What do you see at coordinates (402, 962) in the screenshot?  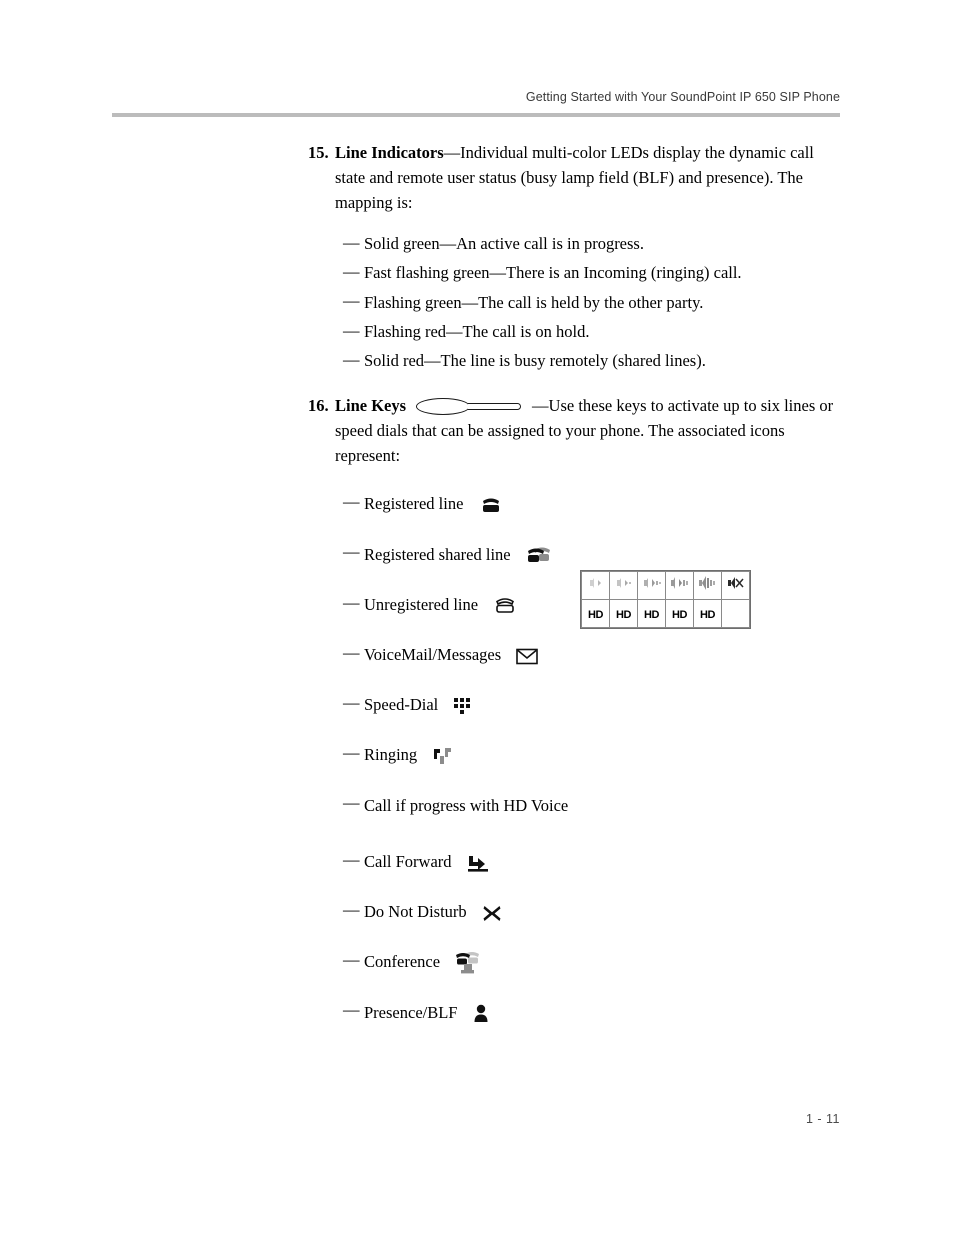 I see `list-item-label: Conference` at bounding box center [402, 962].